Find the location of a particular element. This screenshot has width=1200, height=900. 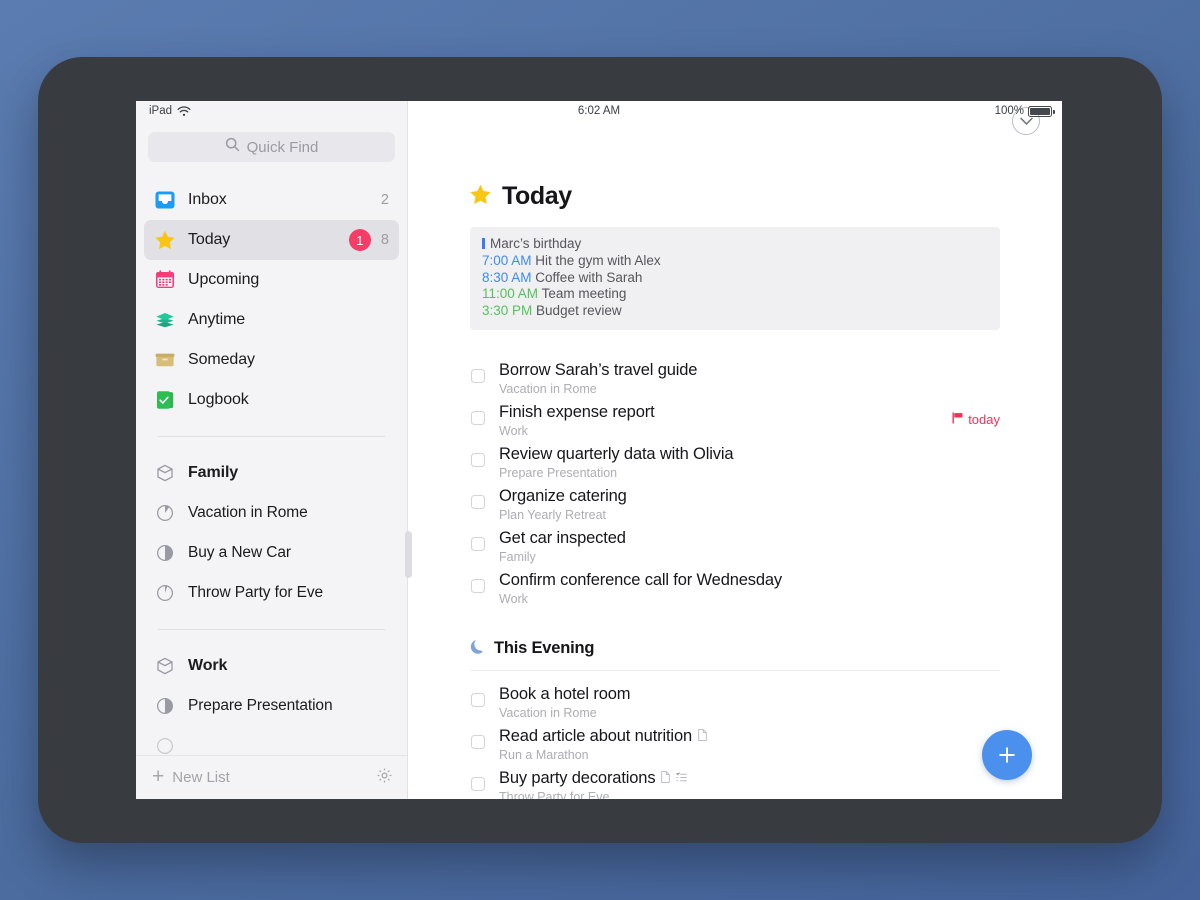

task-title: Buy party decorations is located at coordinates (577, 777).